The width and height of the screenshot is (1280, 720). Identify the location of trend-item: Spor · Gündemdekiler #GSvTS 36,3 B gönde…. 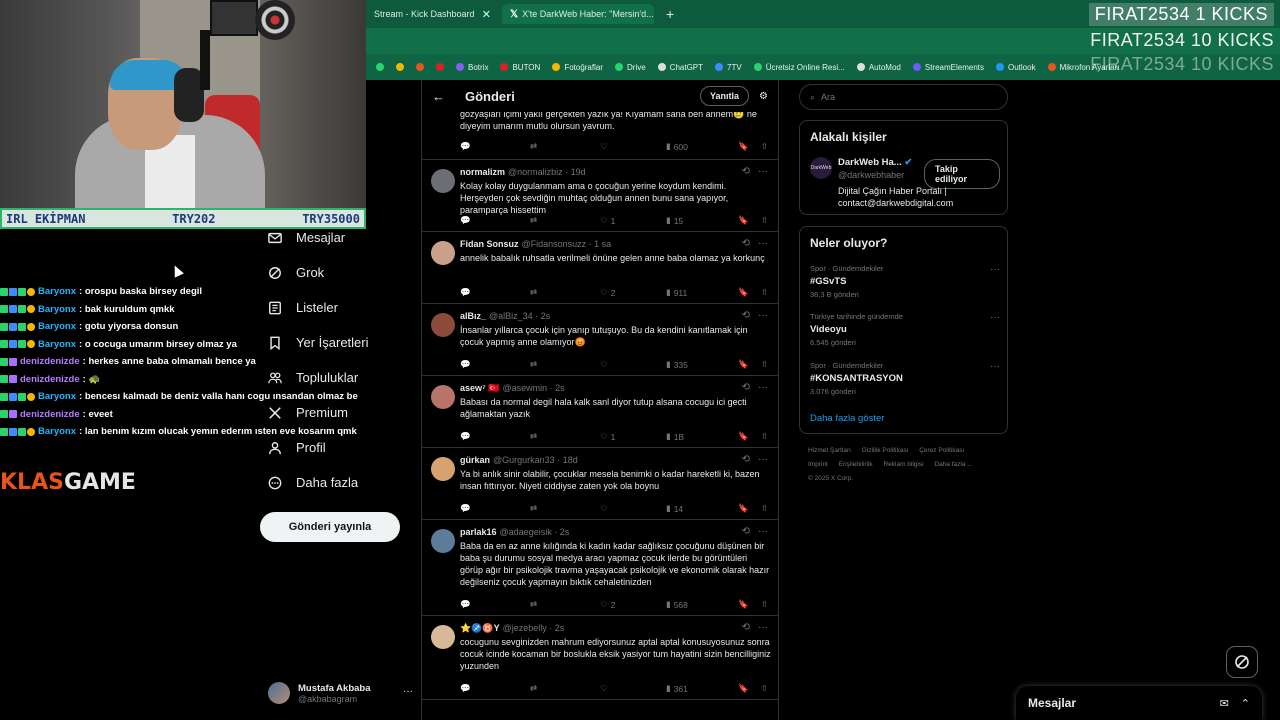
(905, 281).